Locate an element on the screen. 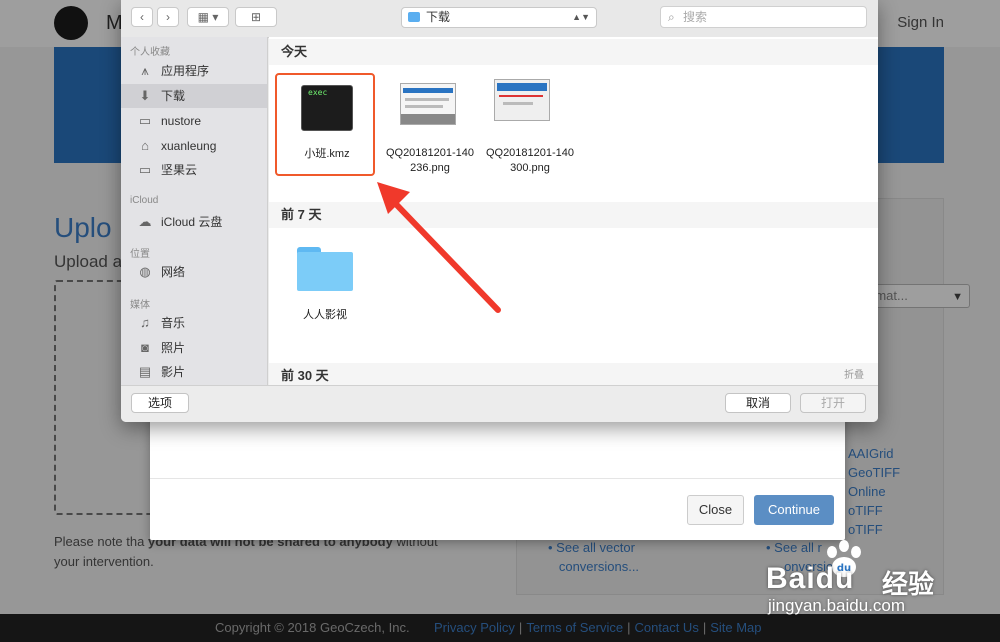 Image resolution: width=1000 pixels, height=642 pixels. file-name: 小班.kmz is located at coordinates (327, 154).